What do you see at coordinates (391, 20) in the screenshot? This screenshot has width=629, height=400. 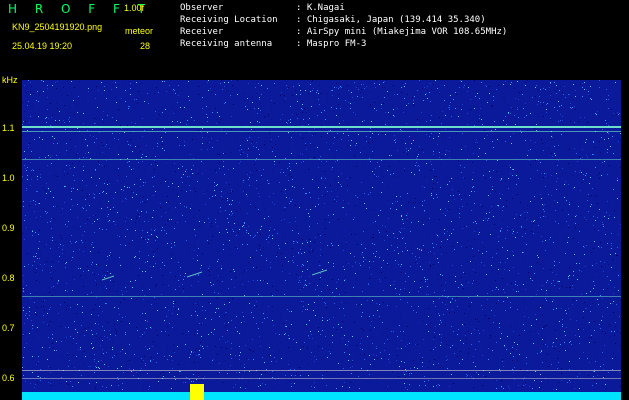 I see `location-value: : Chigasaki, Japan (139.414 35.340)` at bounding box center [391, 20].